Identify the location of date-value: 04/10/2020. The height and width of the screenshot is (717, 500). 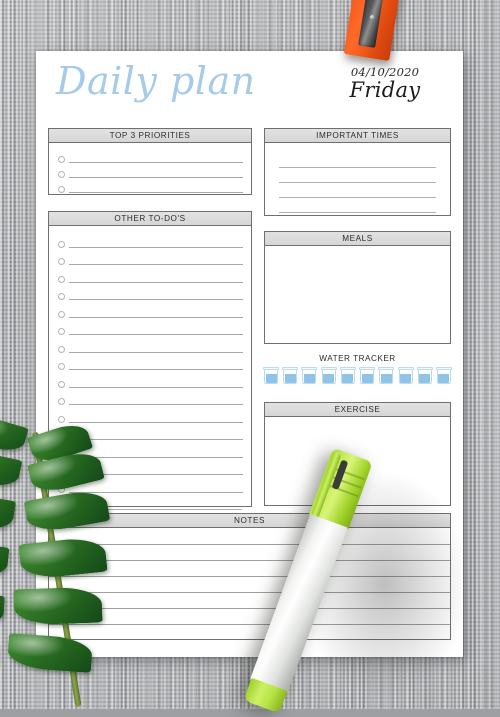
(385, 72).